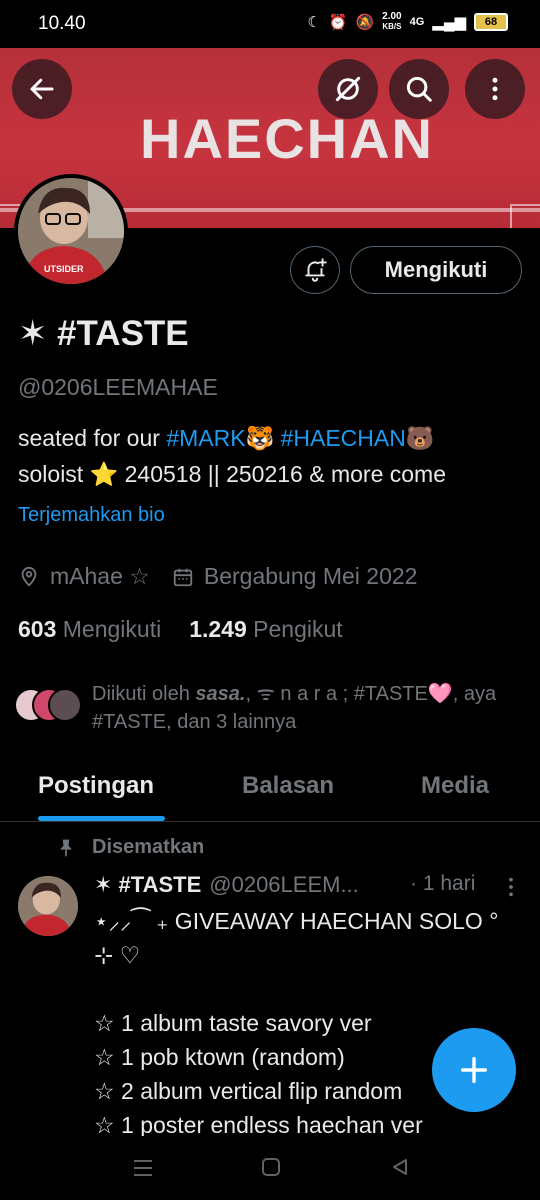 The image size is (540, 1200). Describe the element at coordinates (455, 786) in the screenshot. I see `tab-media: Media` at that location.